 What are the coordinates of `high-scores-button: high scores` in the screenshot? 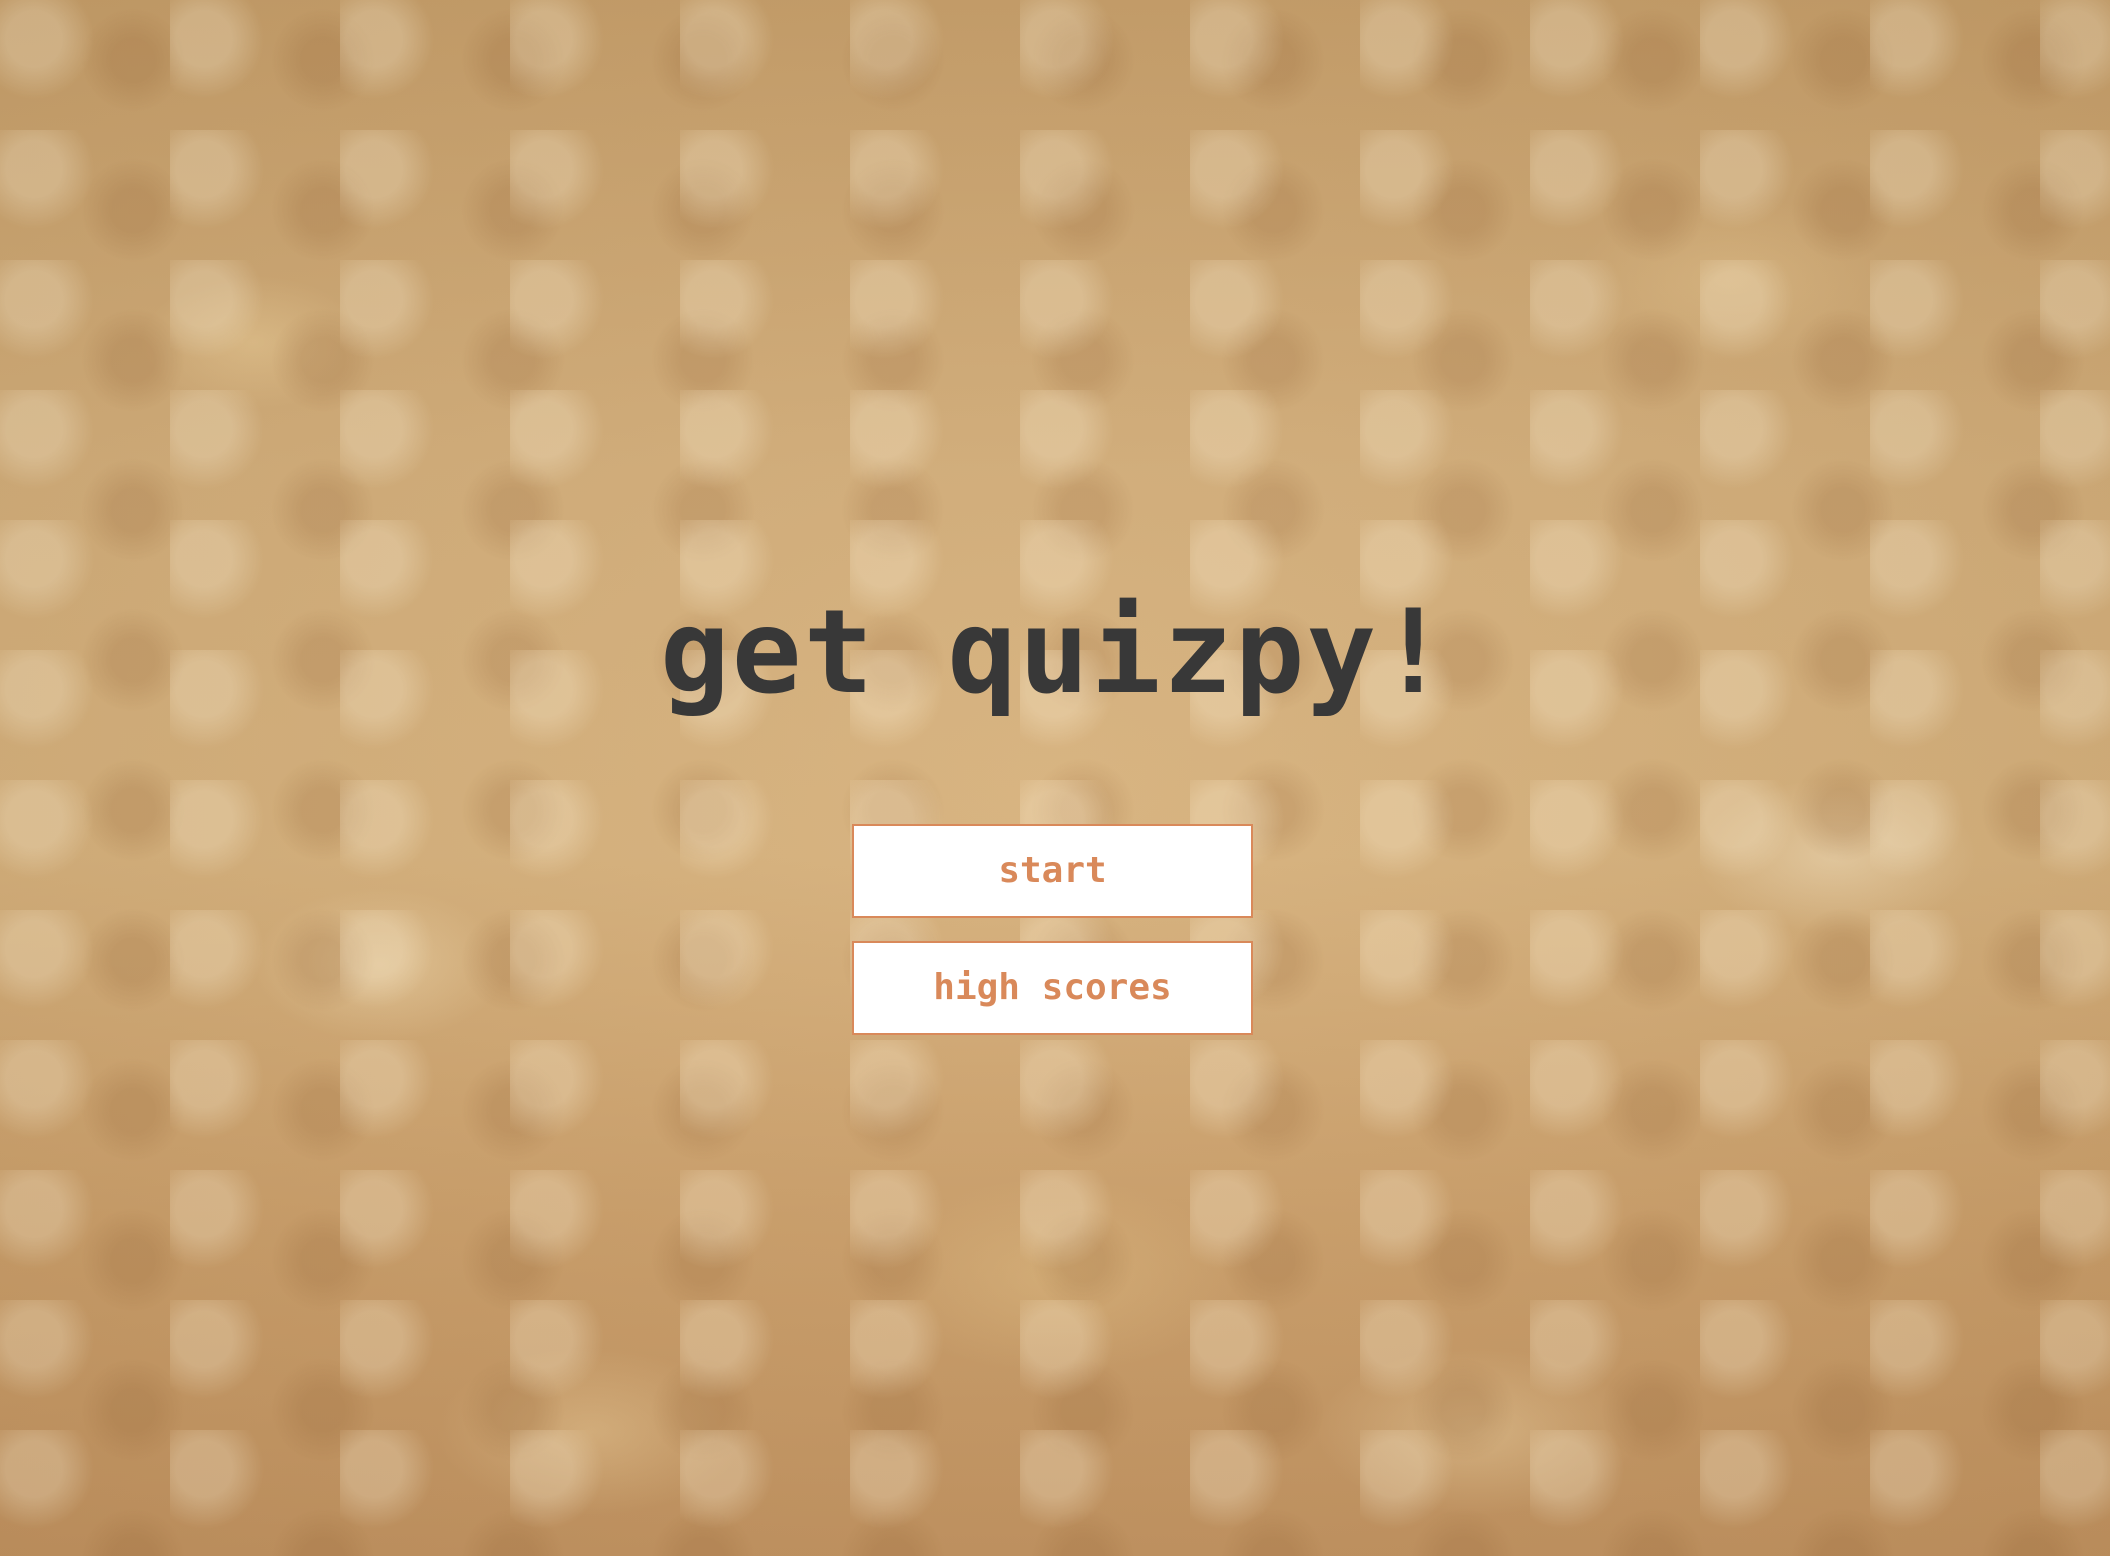 It's located at (1052, 988).